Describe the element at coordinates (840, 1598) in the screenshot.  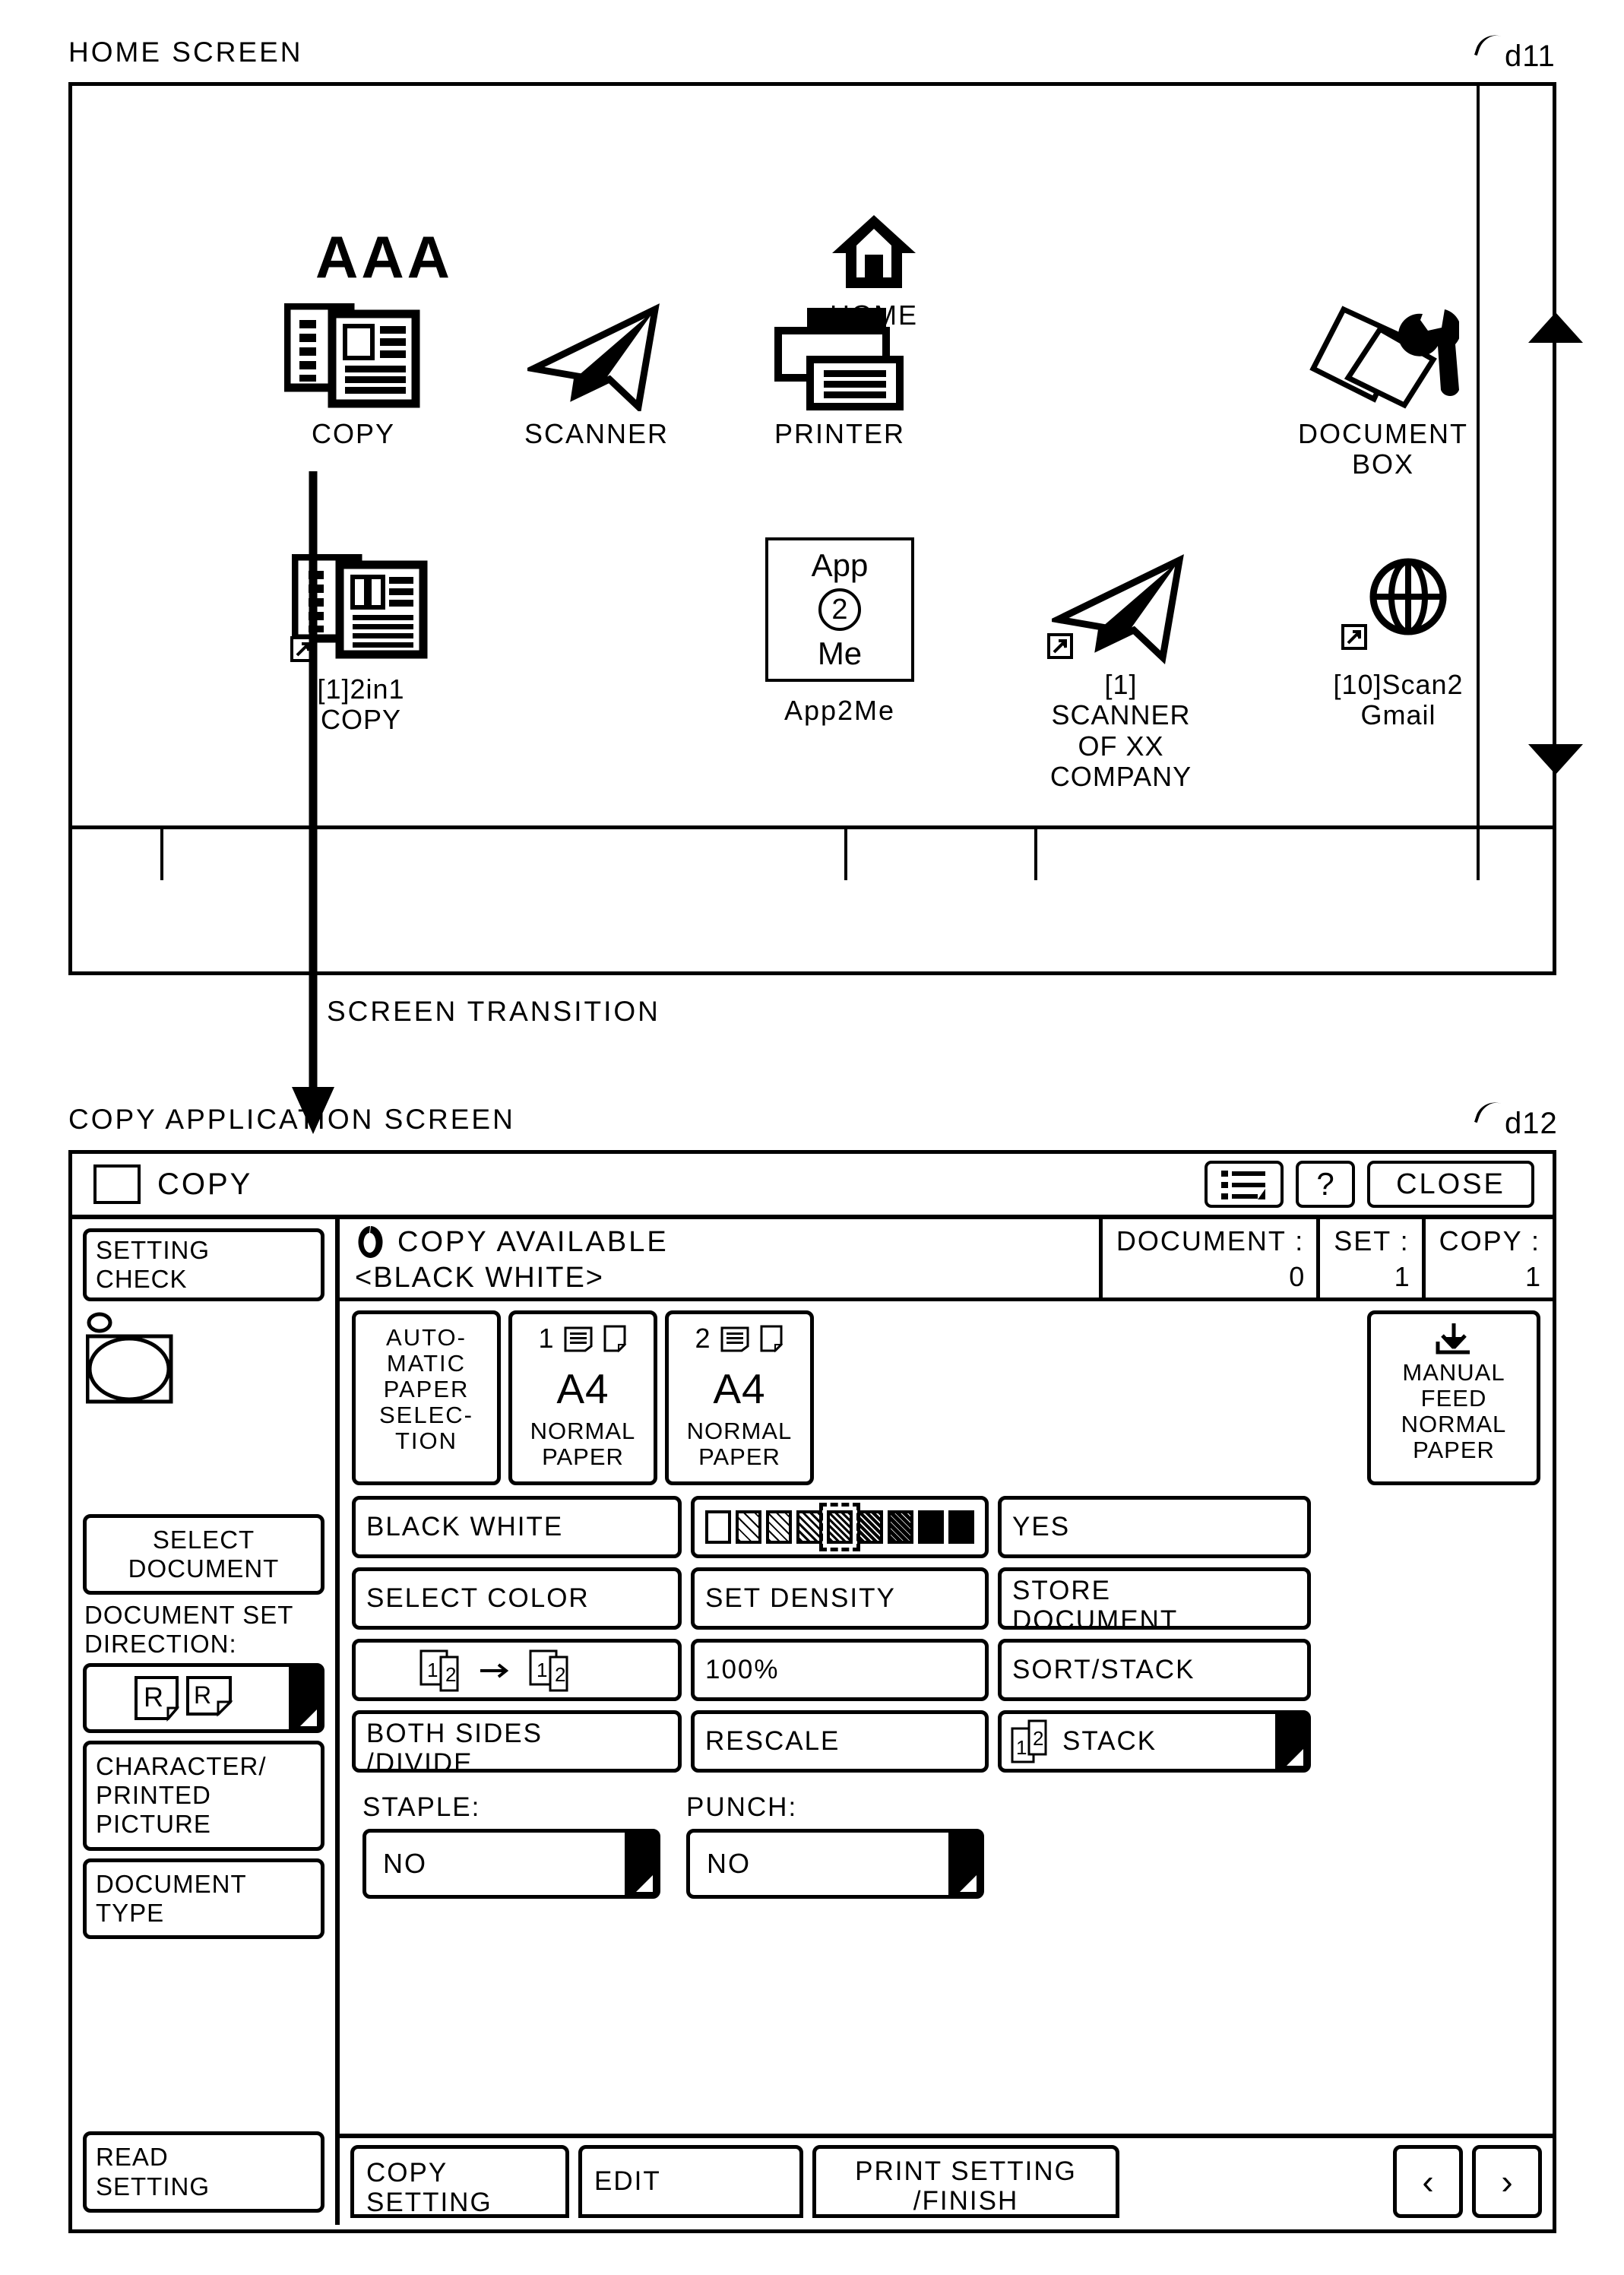
I see `set-density-button: SET DENSITY` at that location.